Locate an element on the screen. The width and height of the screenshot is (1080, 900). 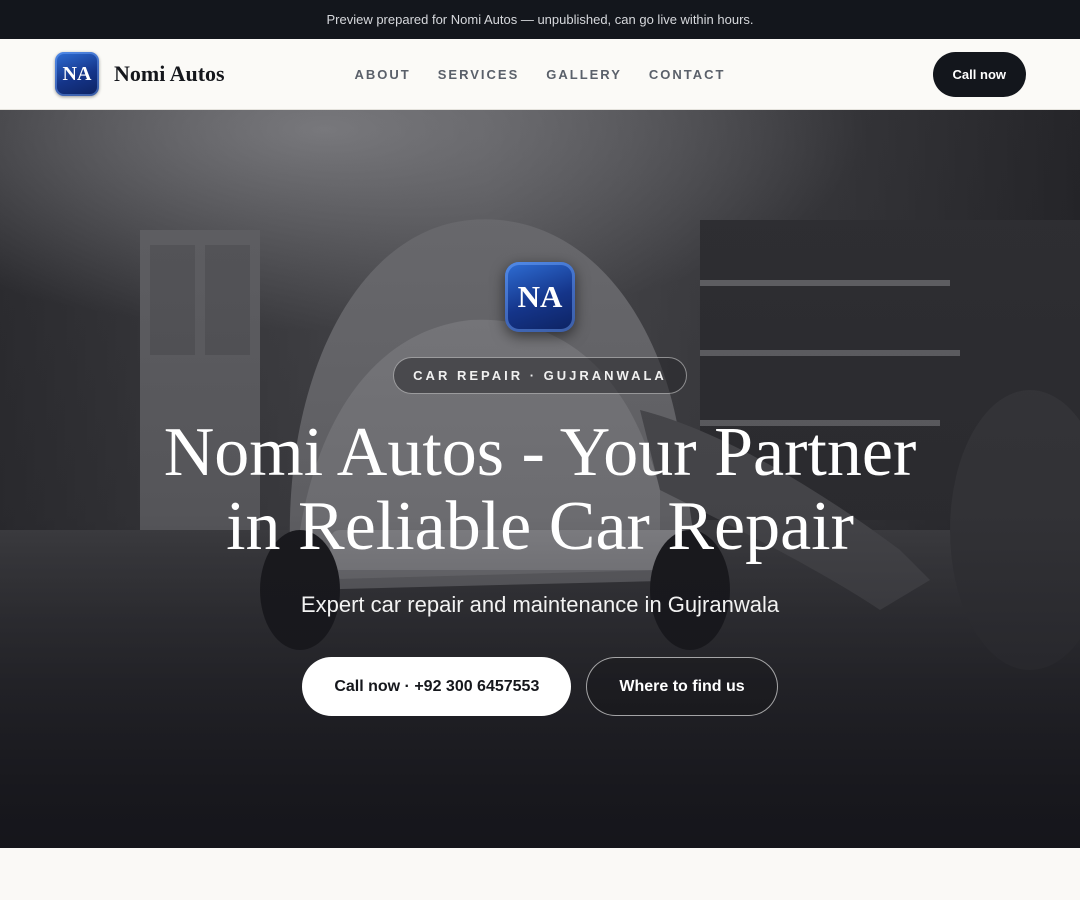
hero-call-button: Call now · +92 300 6457553 is located at coordinates (437, 686).